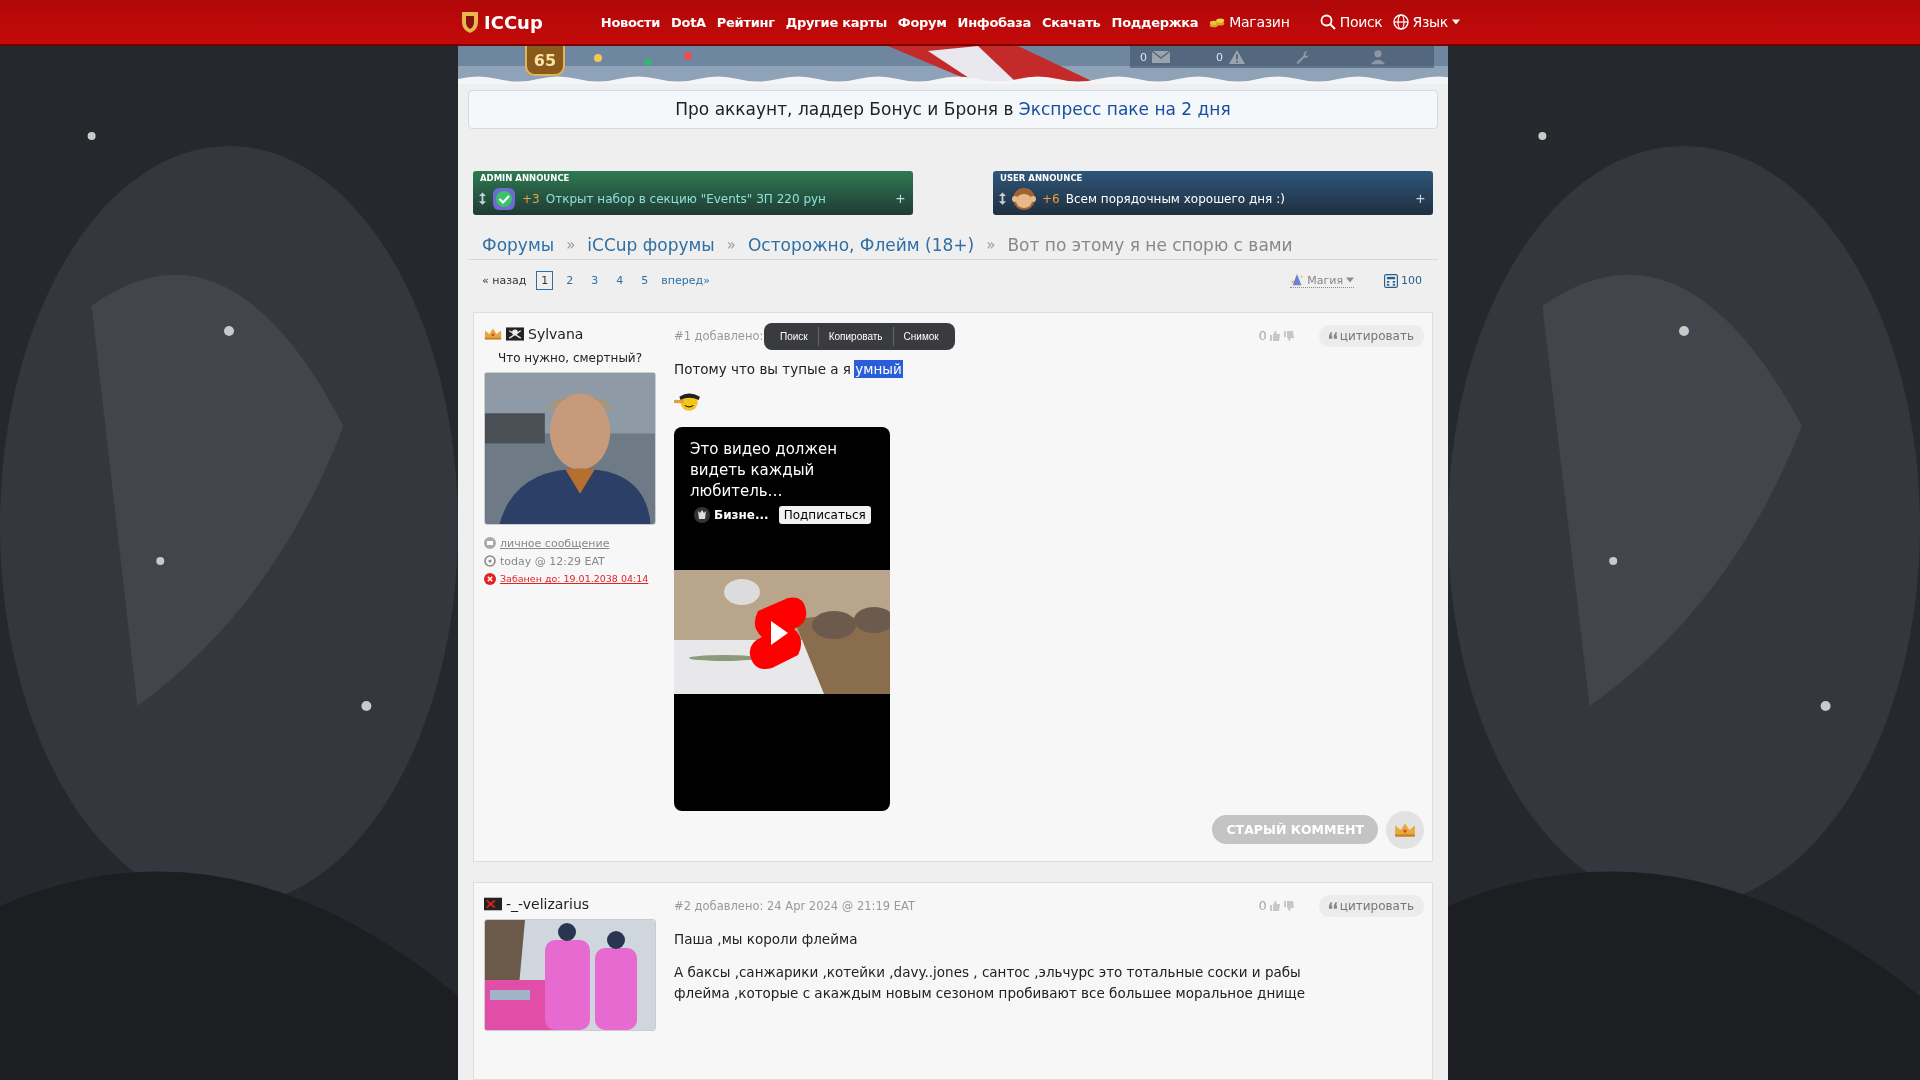 The image size is (1920, 1080). I want to click on announce-title: ADMIN ANNOUNCE, so click(525, 178).